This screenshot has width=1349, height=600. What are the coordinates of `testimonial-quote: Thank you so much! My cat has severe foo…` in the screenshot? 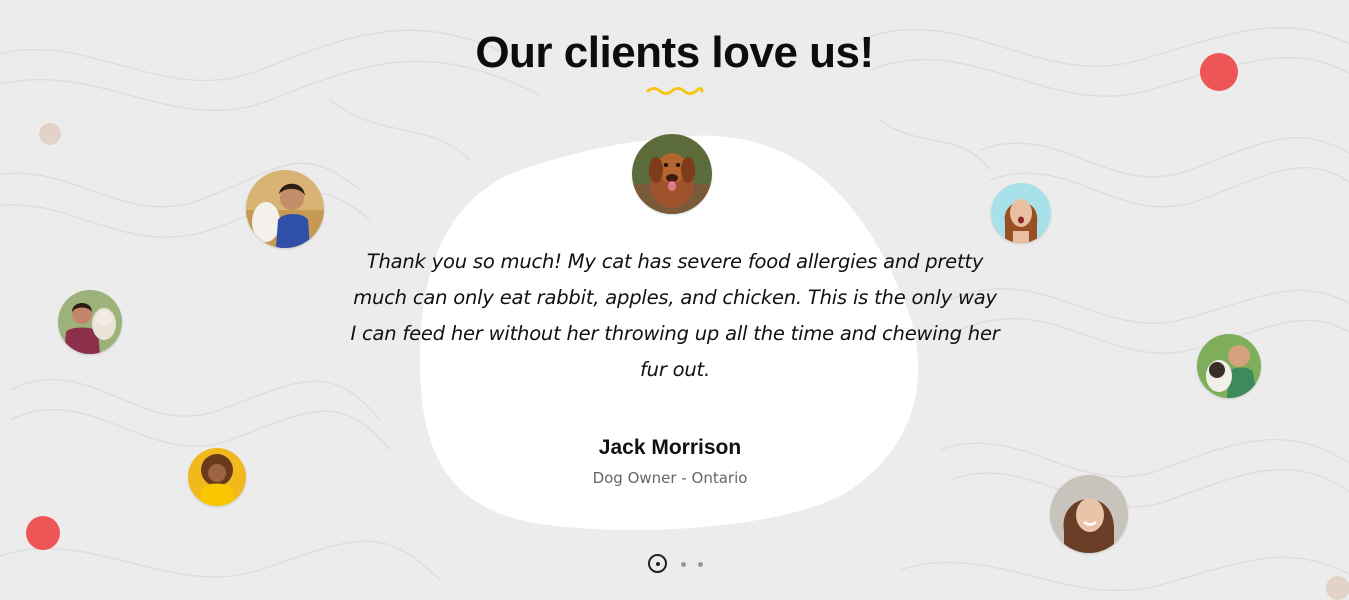 It's located at (675, 315).